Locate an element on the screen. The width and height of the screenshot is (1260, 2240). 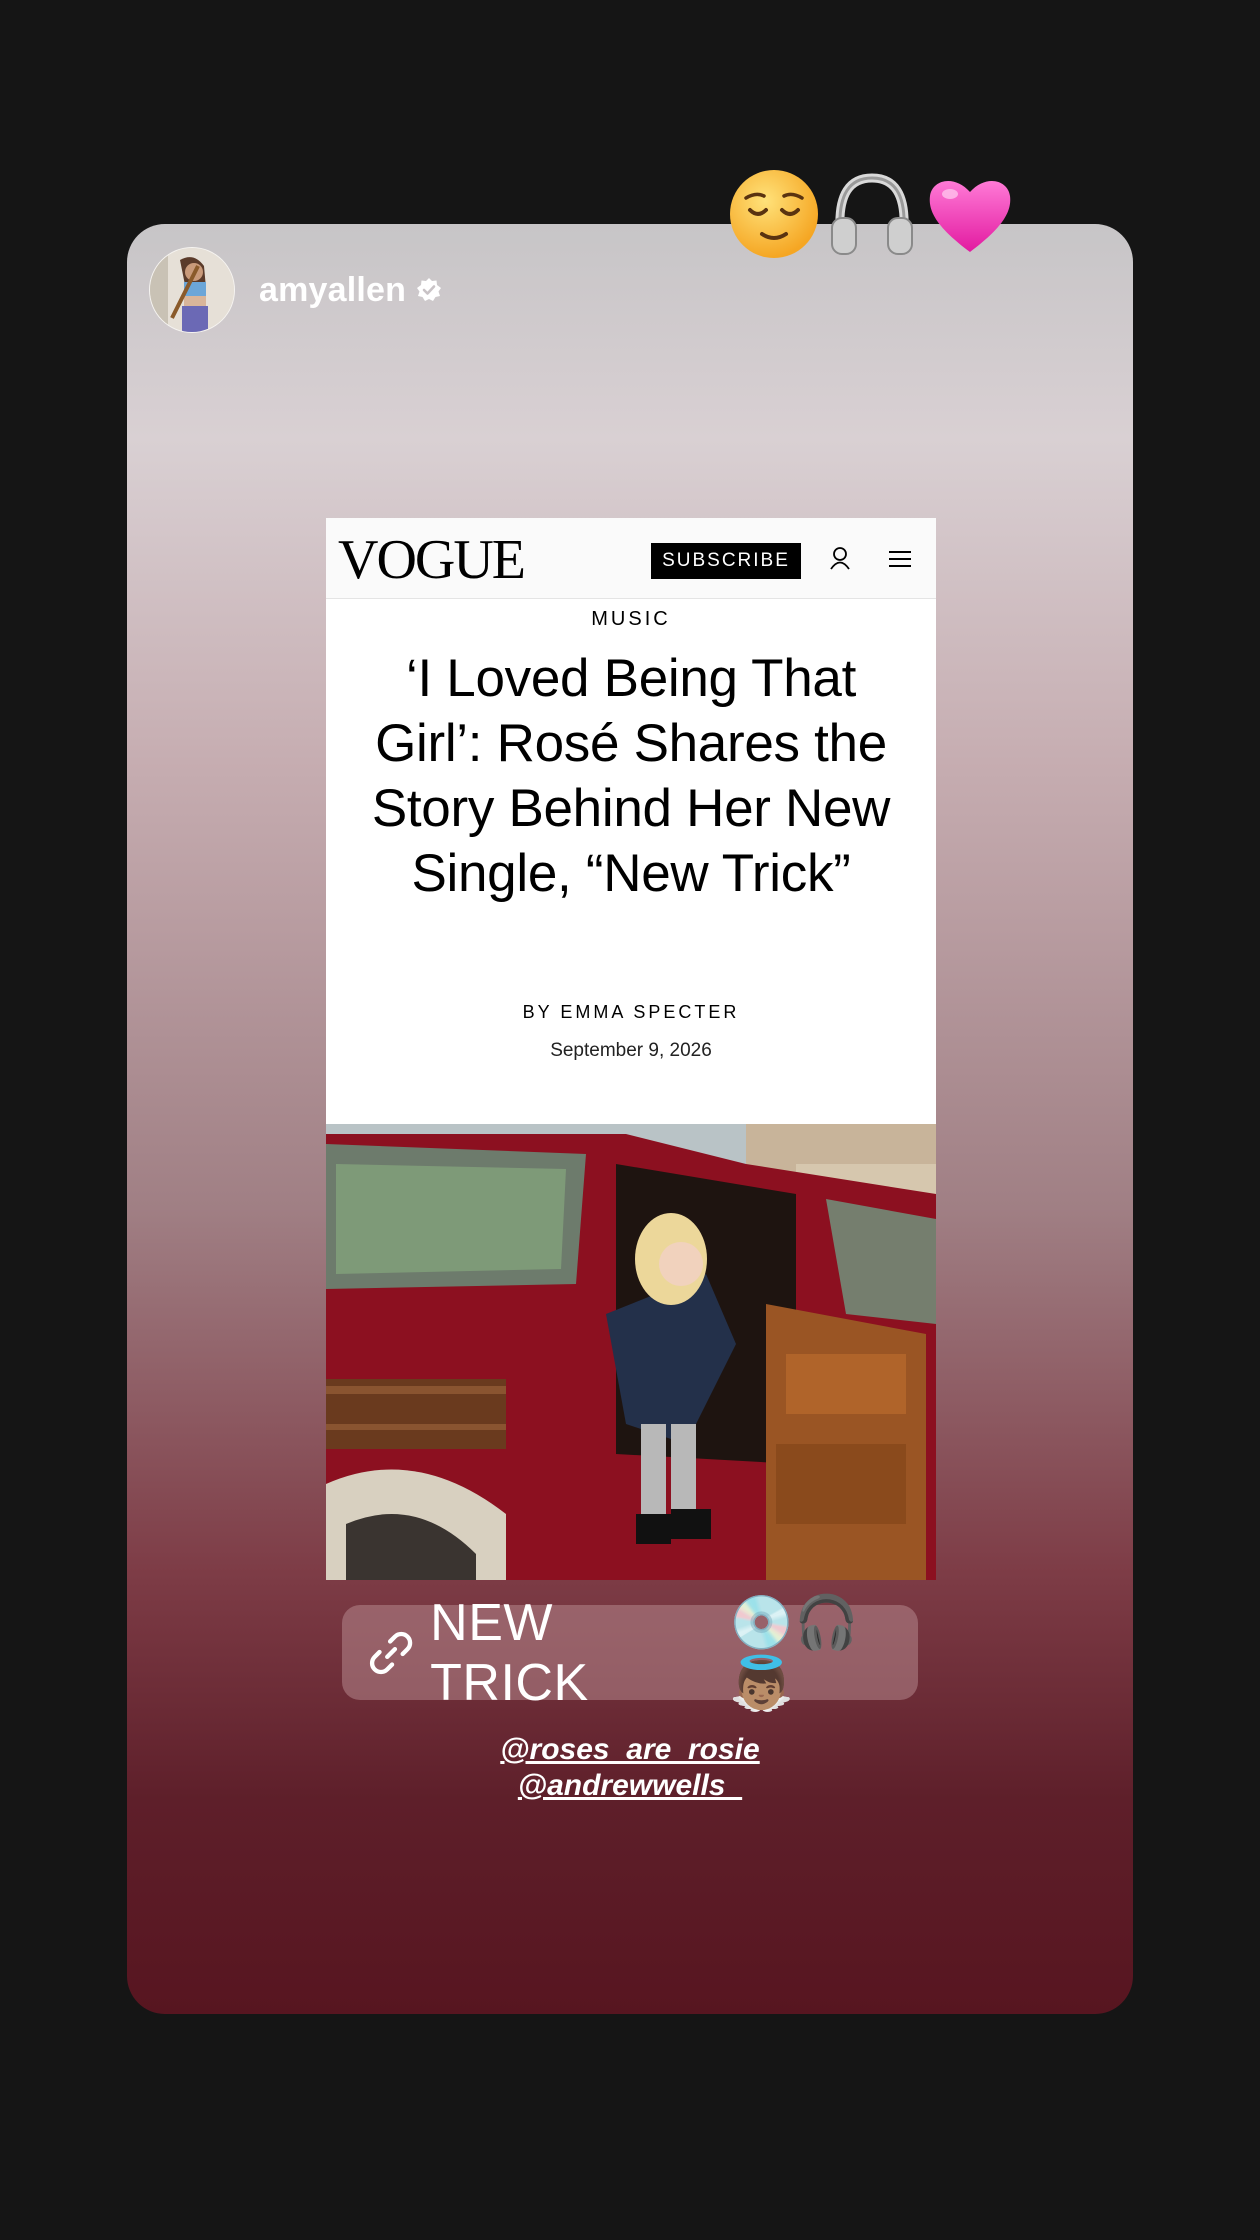
mention-andrewwells: @andrewwells_ is located at coordinates (630, 1786).